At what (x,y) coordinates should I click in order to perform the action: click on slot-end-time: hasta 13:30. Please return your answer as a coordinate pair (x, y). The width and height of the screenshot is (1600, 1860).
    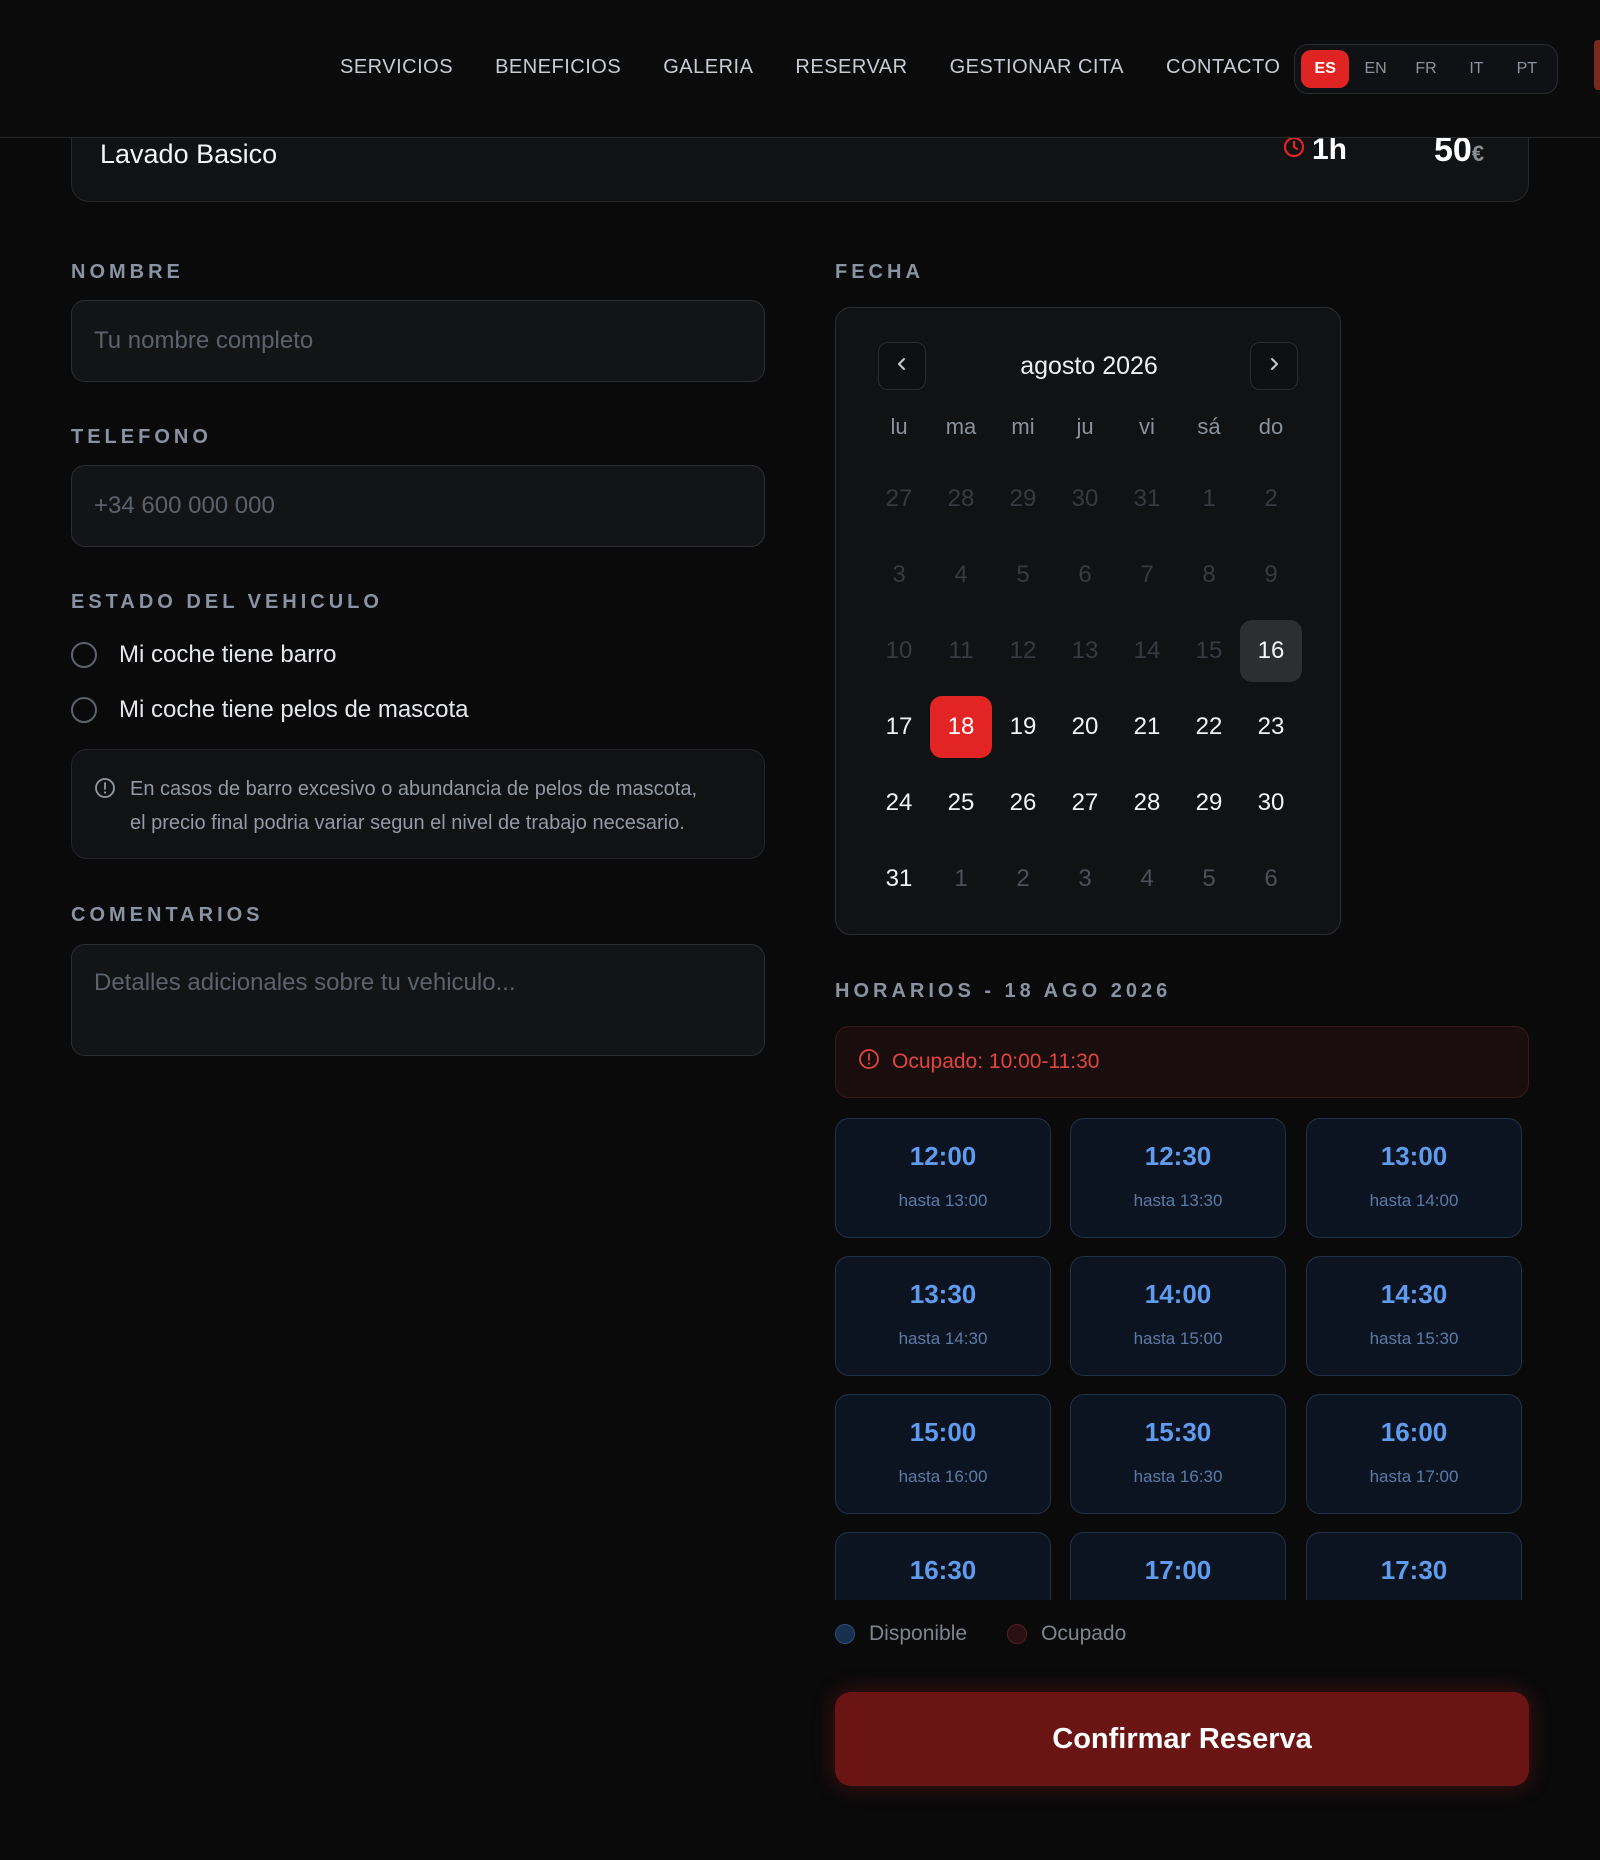
    Looking at the image, I should click on (1178, 1200).